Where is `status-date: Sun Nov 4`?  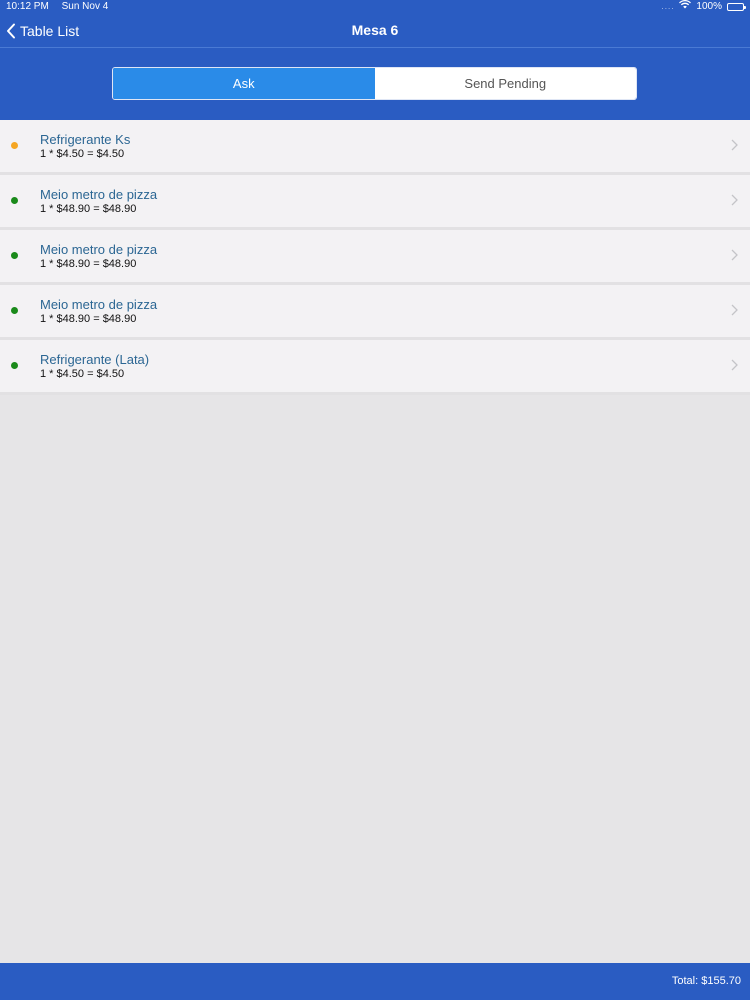
status-date: Sun Nov 4 is located at coordinates (85, 6).